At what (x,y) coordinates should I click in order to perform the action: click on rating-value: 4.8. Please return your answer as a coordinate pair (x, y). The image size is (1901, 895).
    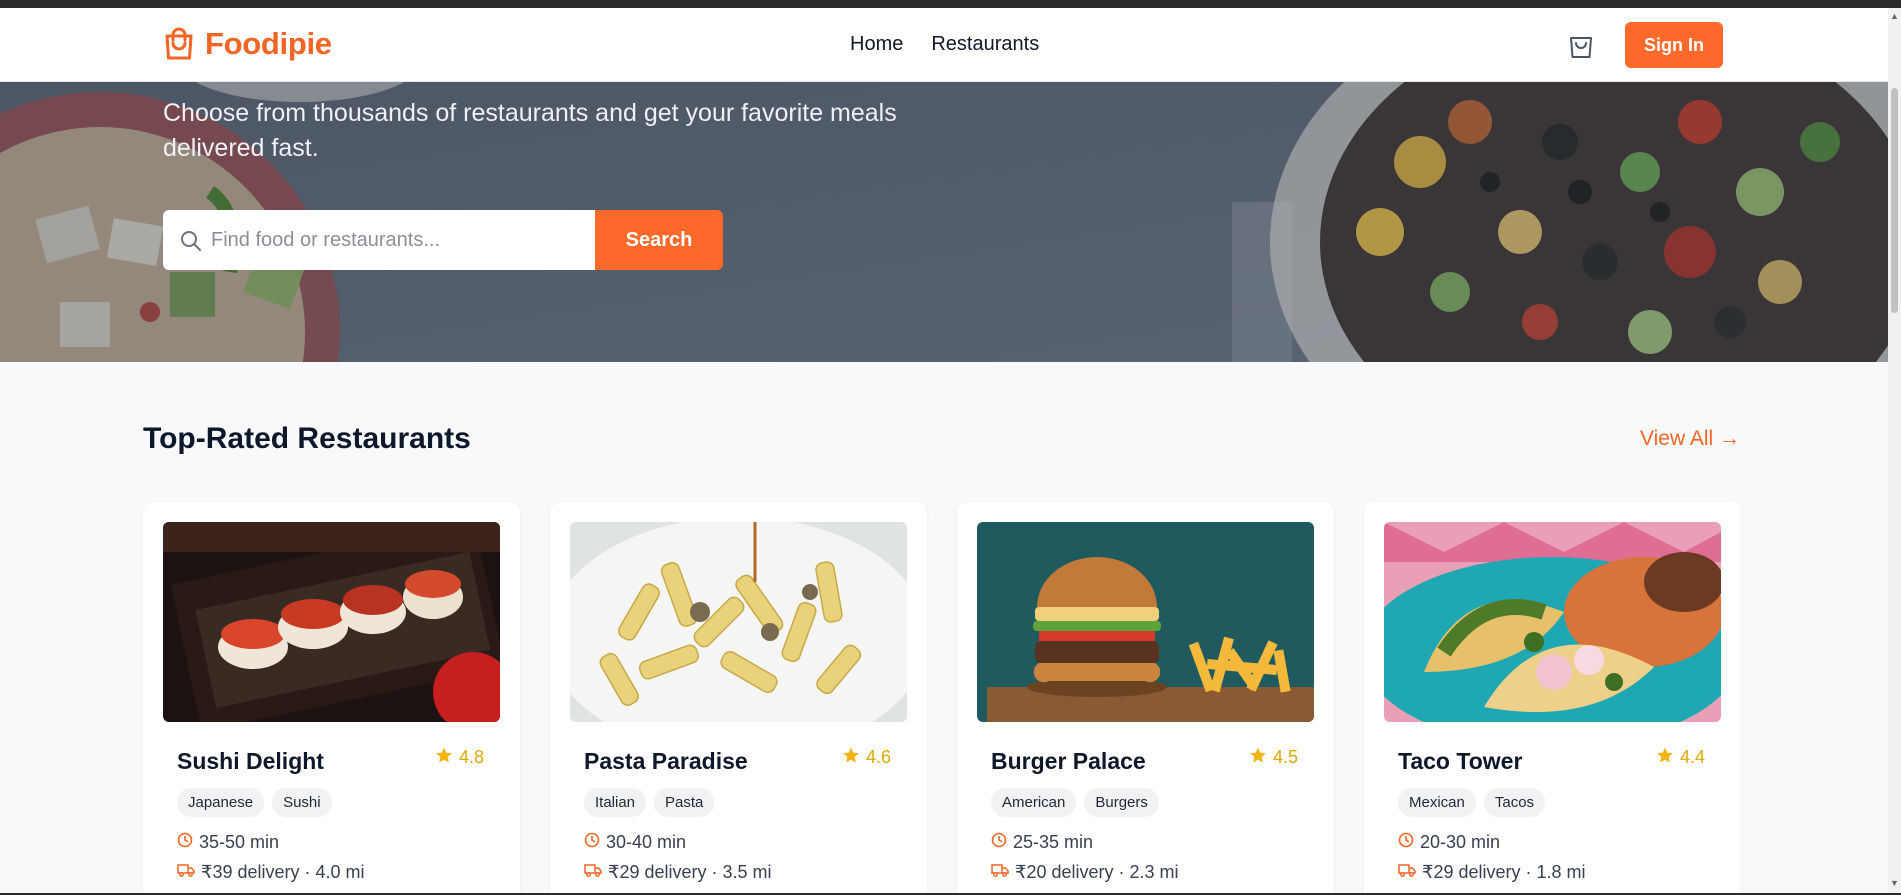
    Looking at the image, I should click on (471, 757).